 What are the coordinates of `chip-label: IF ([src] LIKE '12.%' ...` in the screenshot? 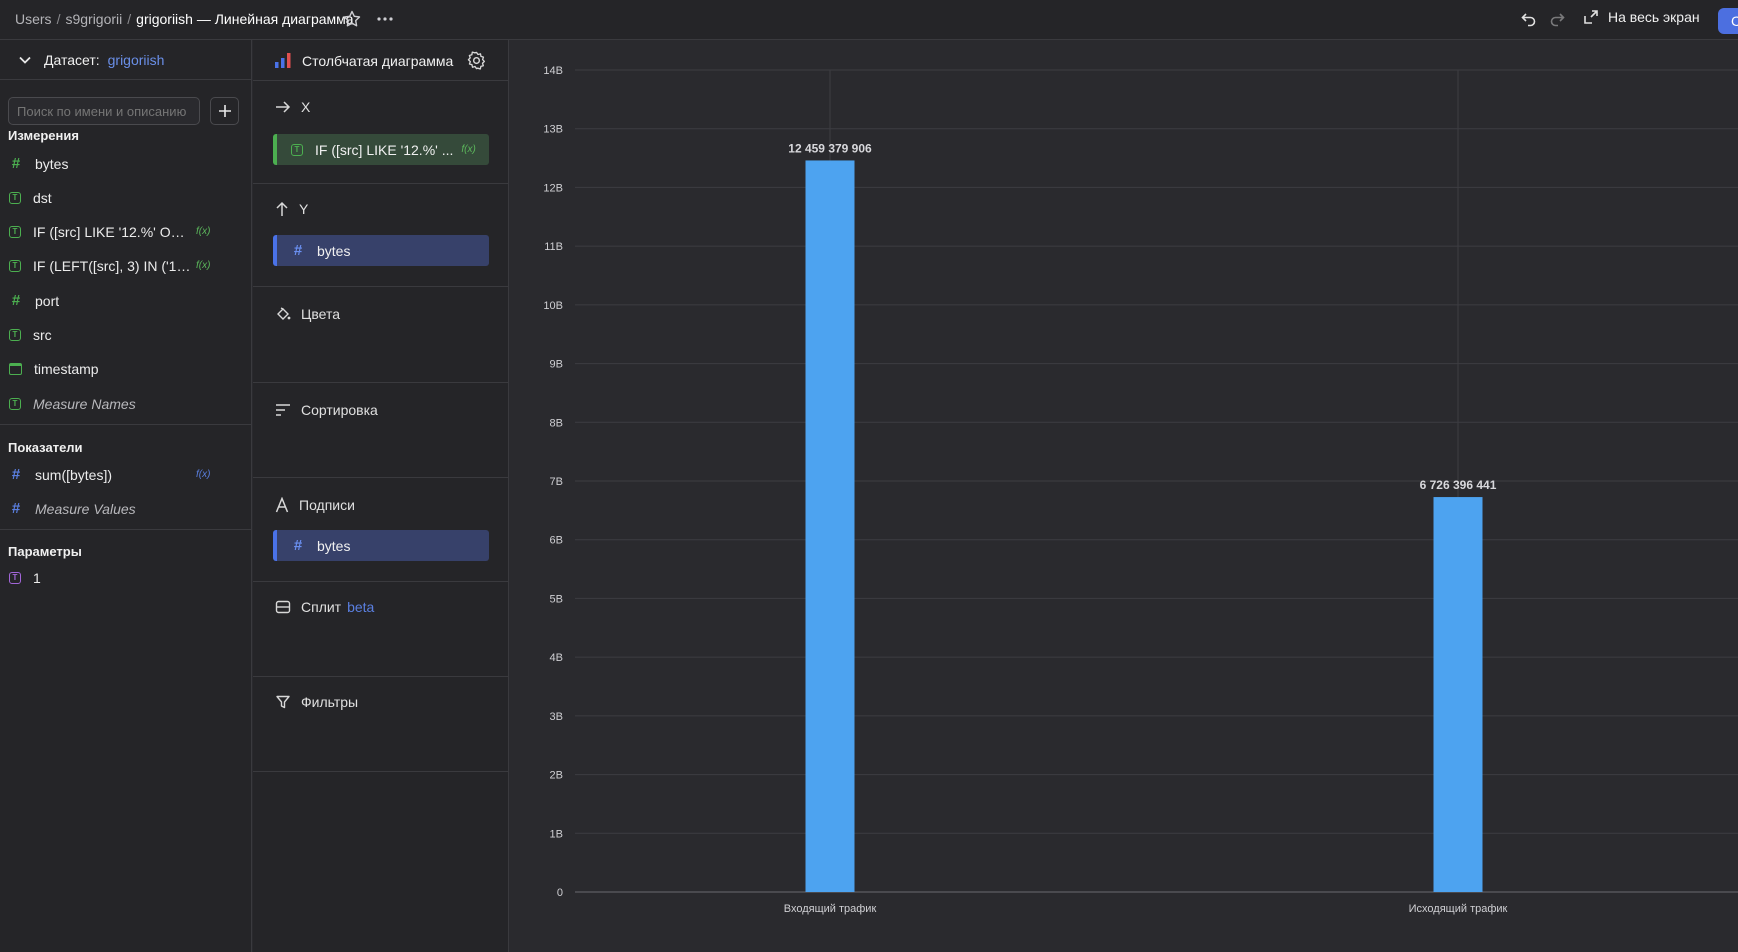 It's located at (384, 149).